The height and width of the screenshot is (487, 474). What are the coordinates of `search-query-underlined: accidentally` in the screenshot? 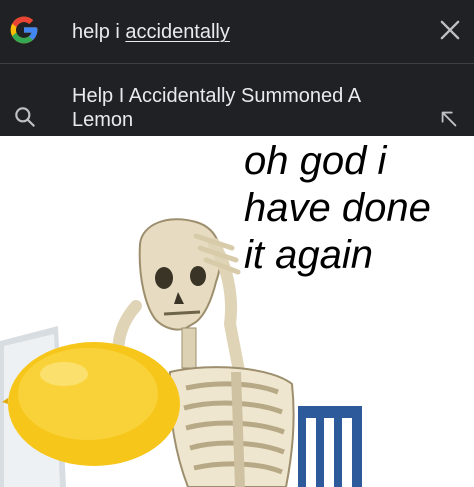 It's located at (177, 32).